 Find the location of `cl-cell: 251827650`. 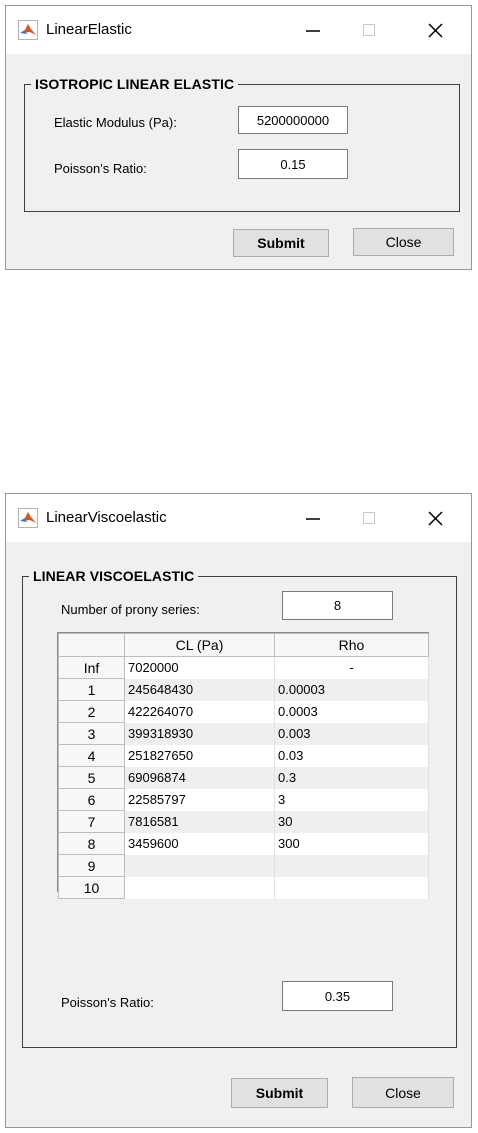

cl-cell: 251827650 is located at coordinates (199, 755).